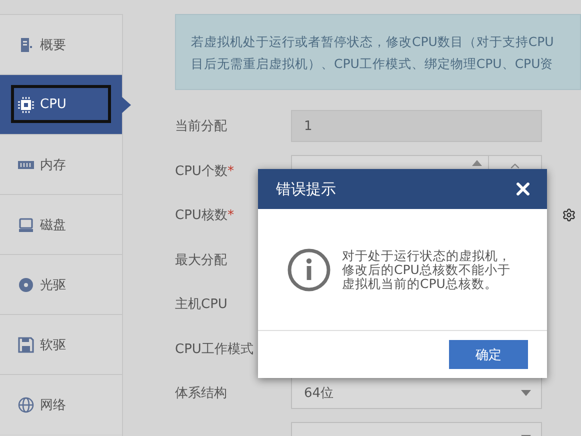 This screenshot has width=581, height=436. I want to click on up-arrow-icon, so click(477, 163).